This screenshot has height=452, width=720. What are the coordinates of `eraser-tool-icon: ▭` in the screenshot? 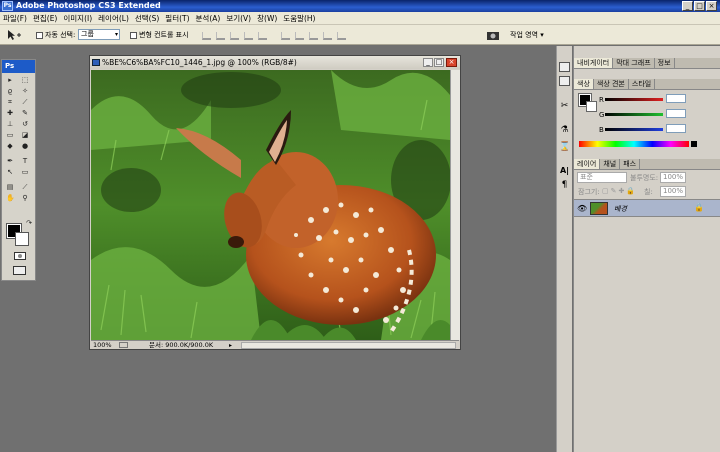 It's located at (10, 135).